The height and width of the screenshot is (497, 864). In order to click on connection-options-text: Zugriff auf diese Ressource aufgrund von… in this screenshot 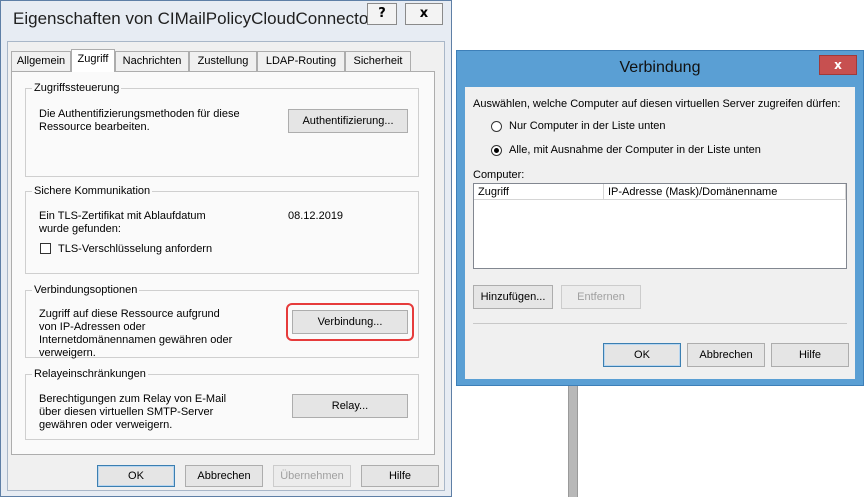, I will do `click(136, 333)`.